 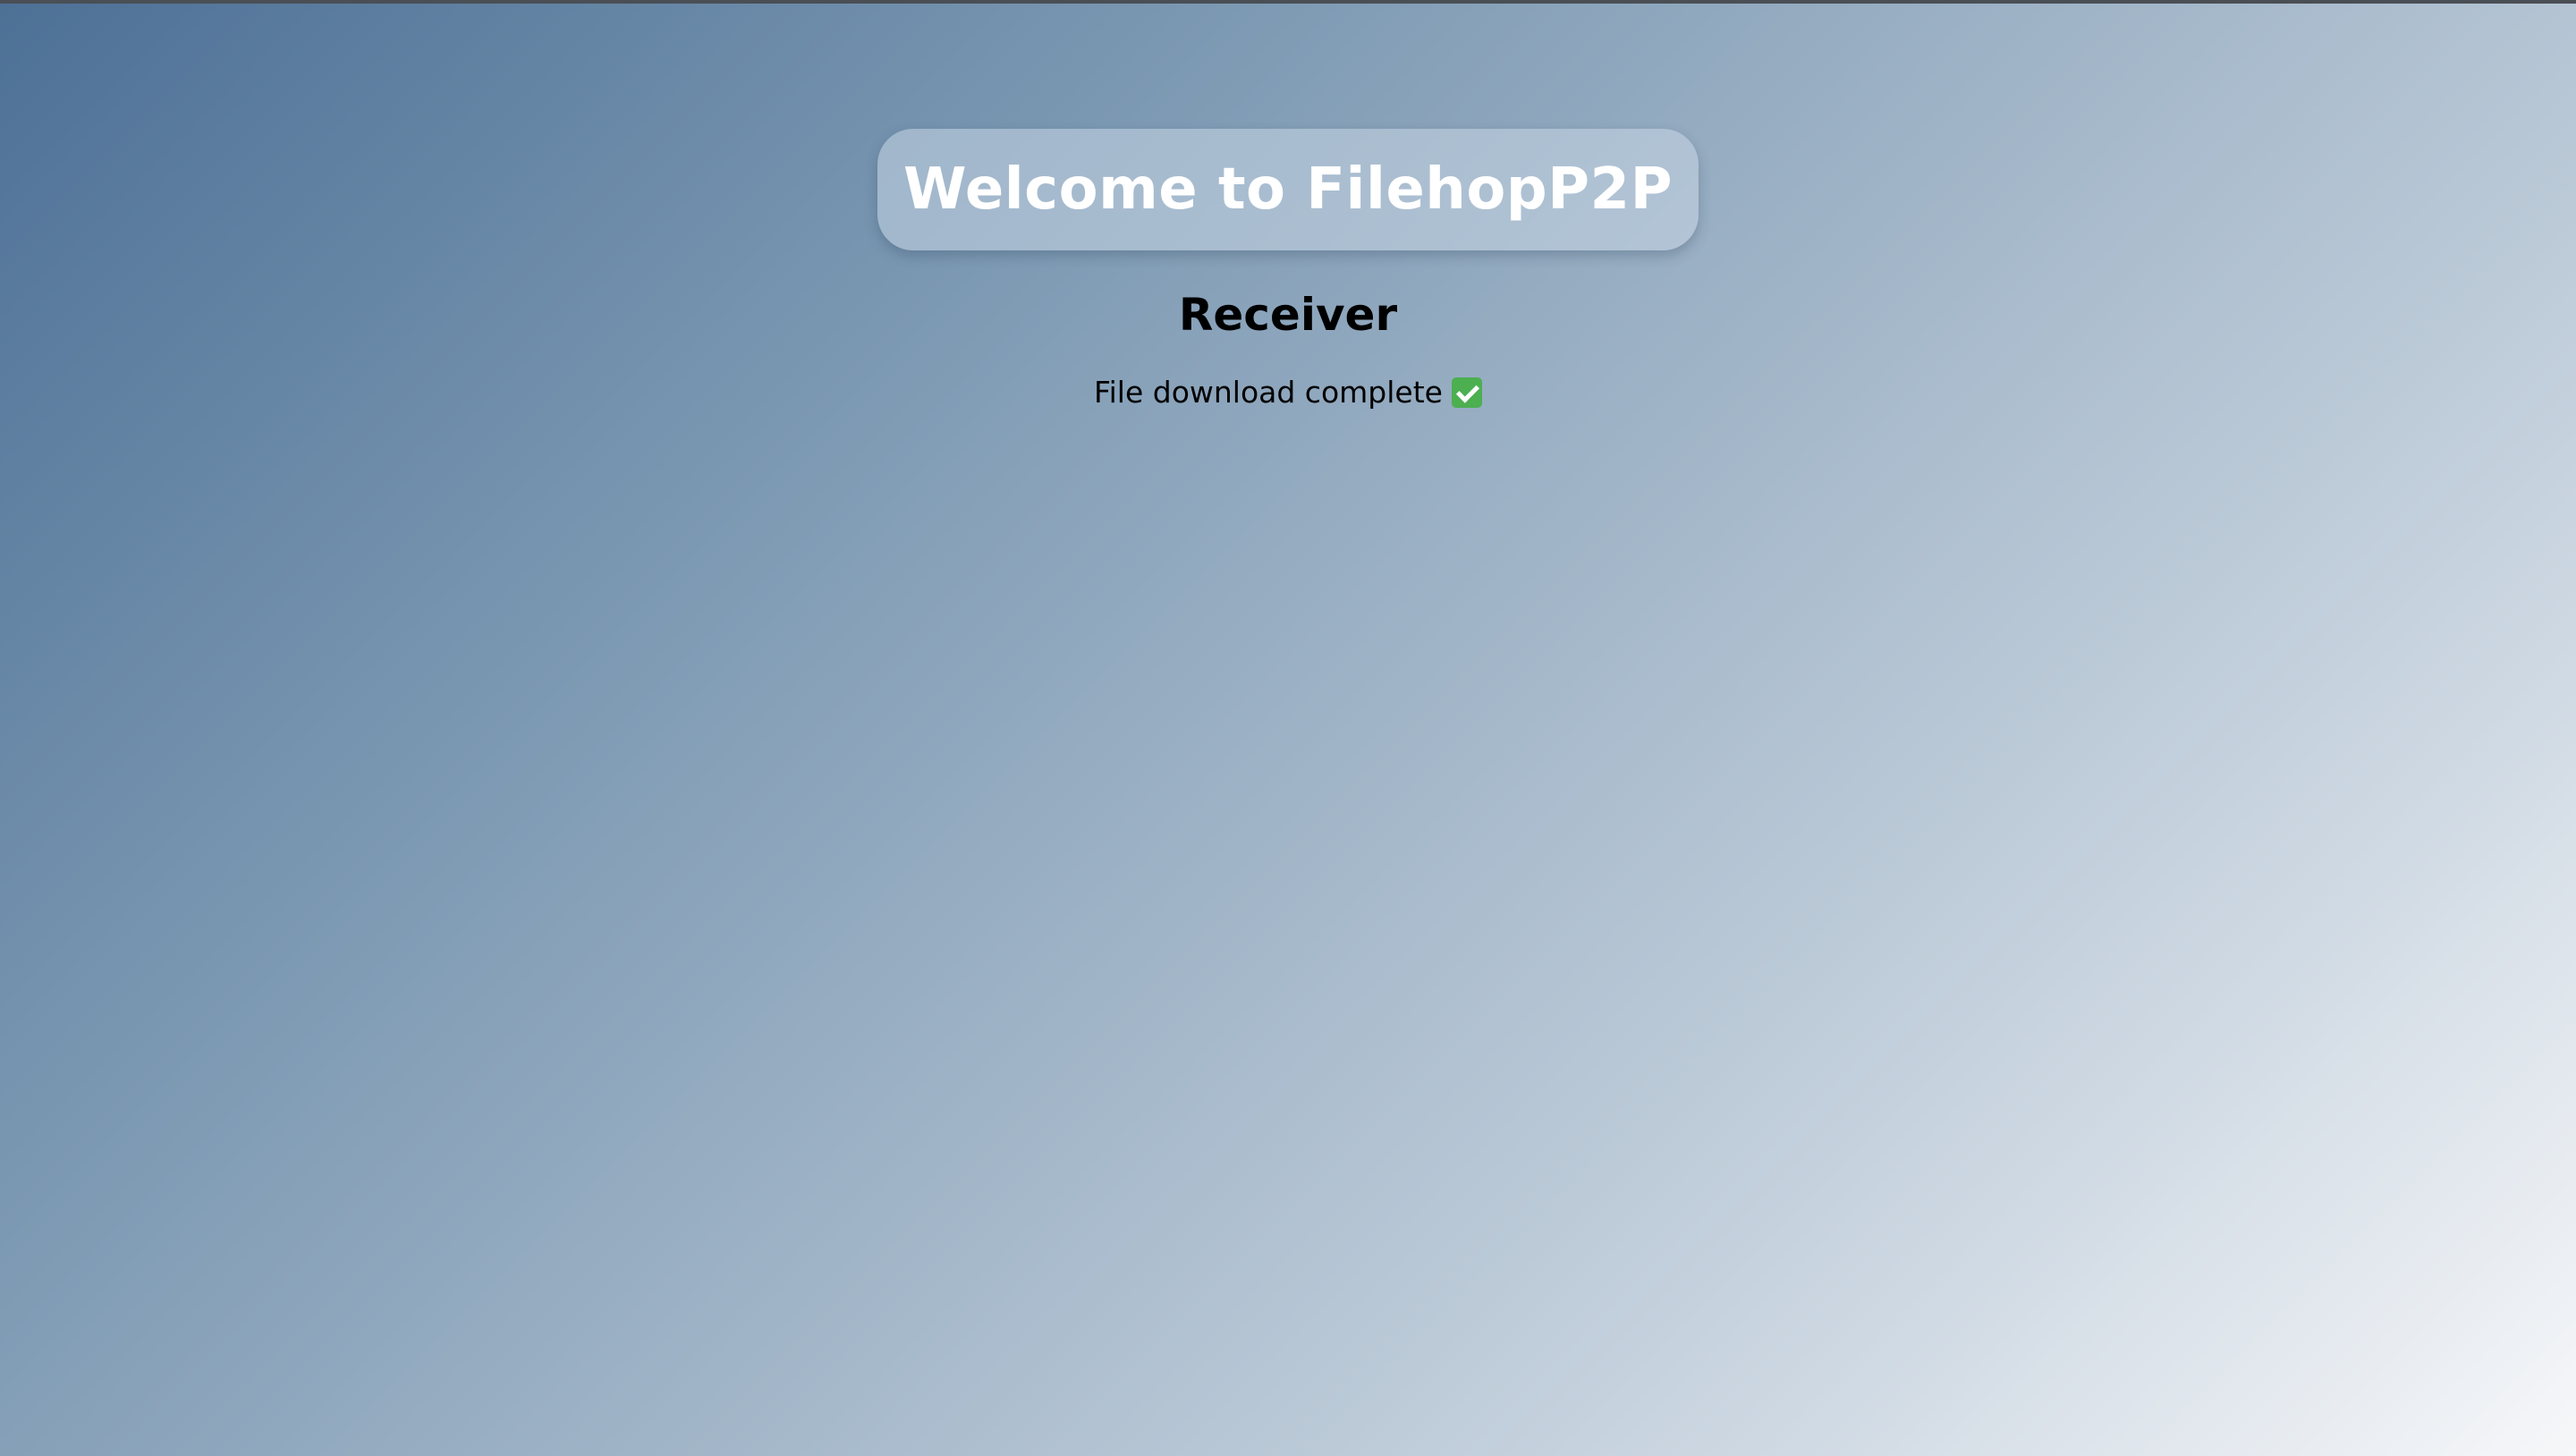 I want to click on window-top-border, so click(x=1288, y=2).